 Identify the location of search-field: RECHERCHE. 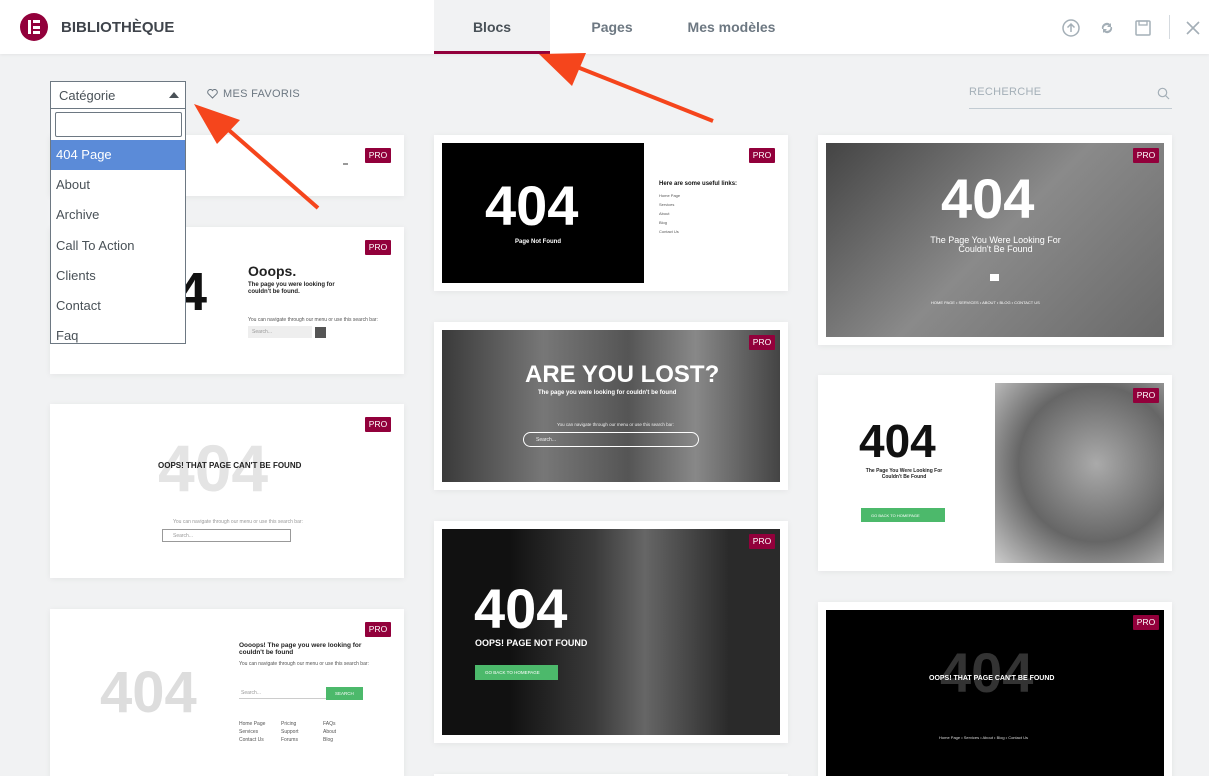
(1070, 97).